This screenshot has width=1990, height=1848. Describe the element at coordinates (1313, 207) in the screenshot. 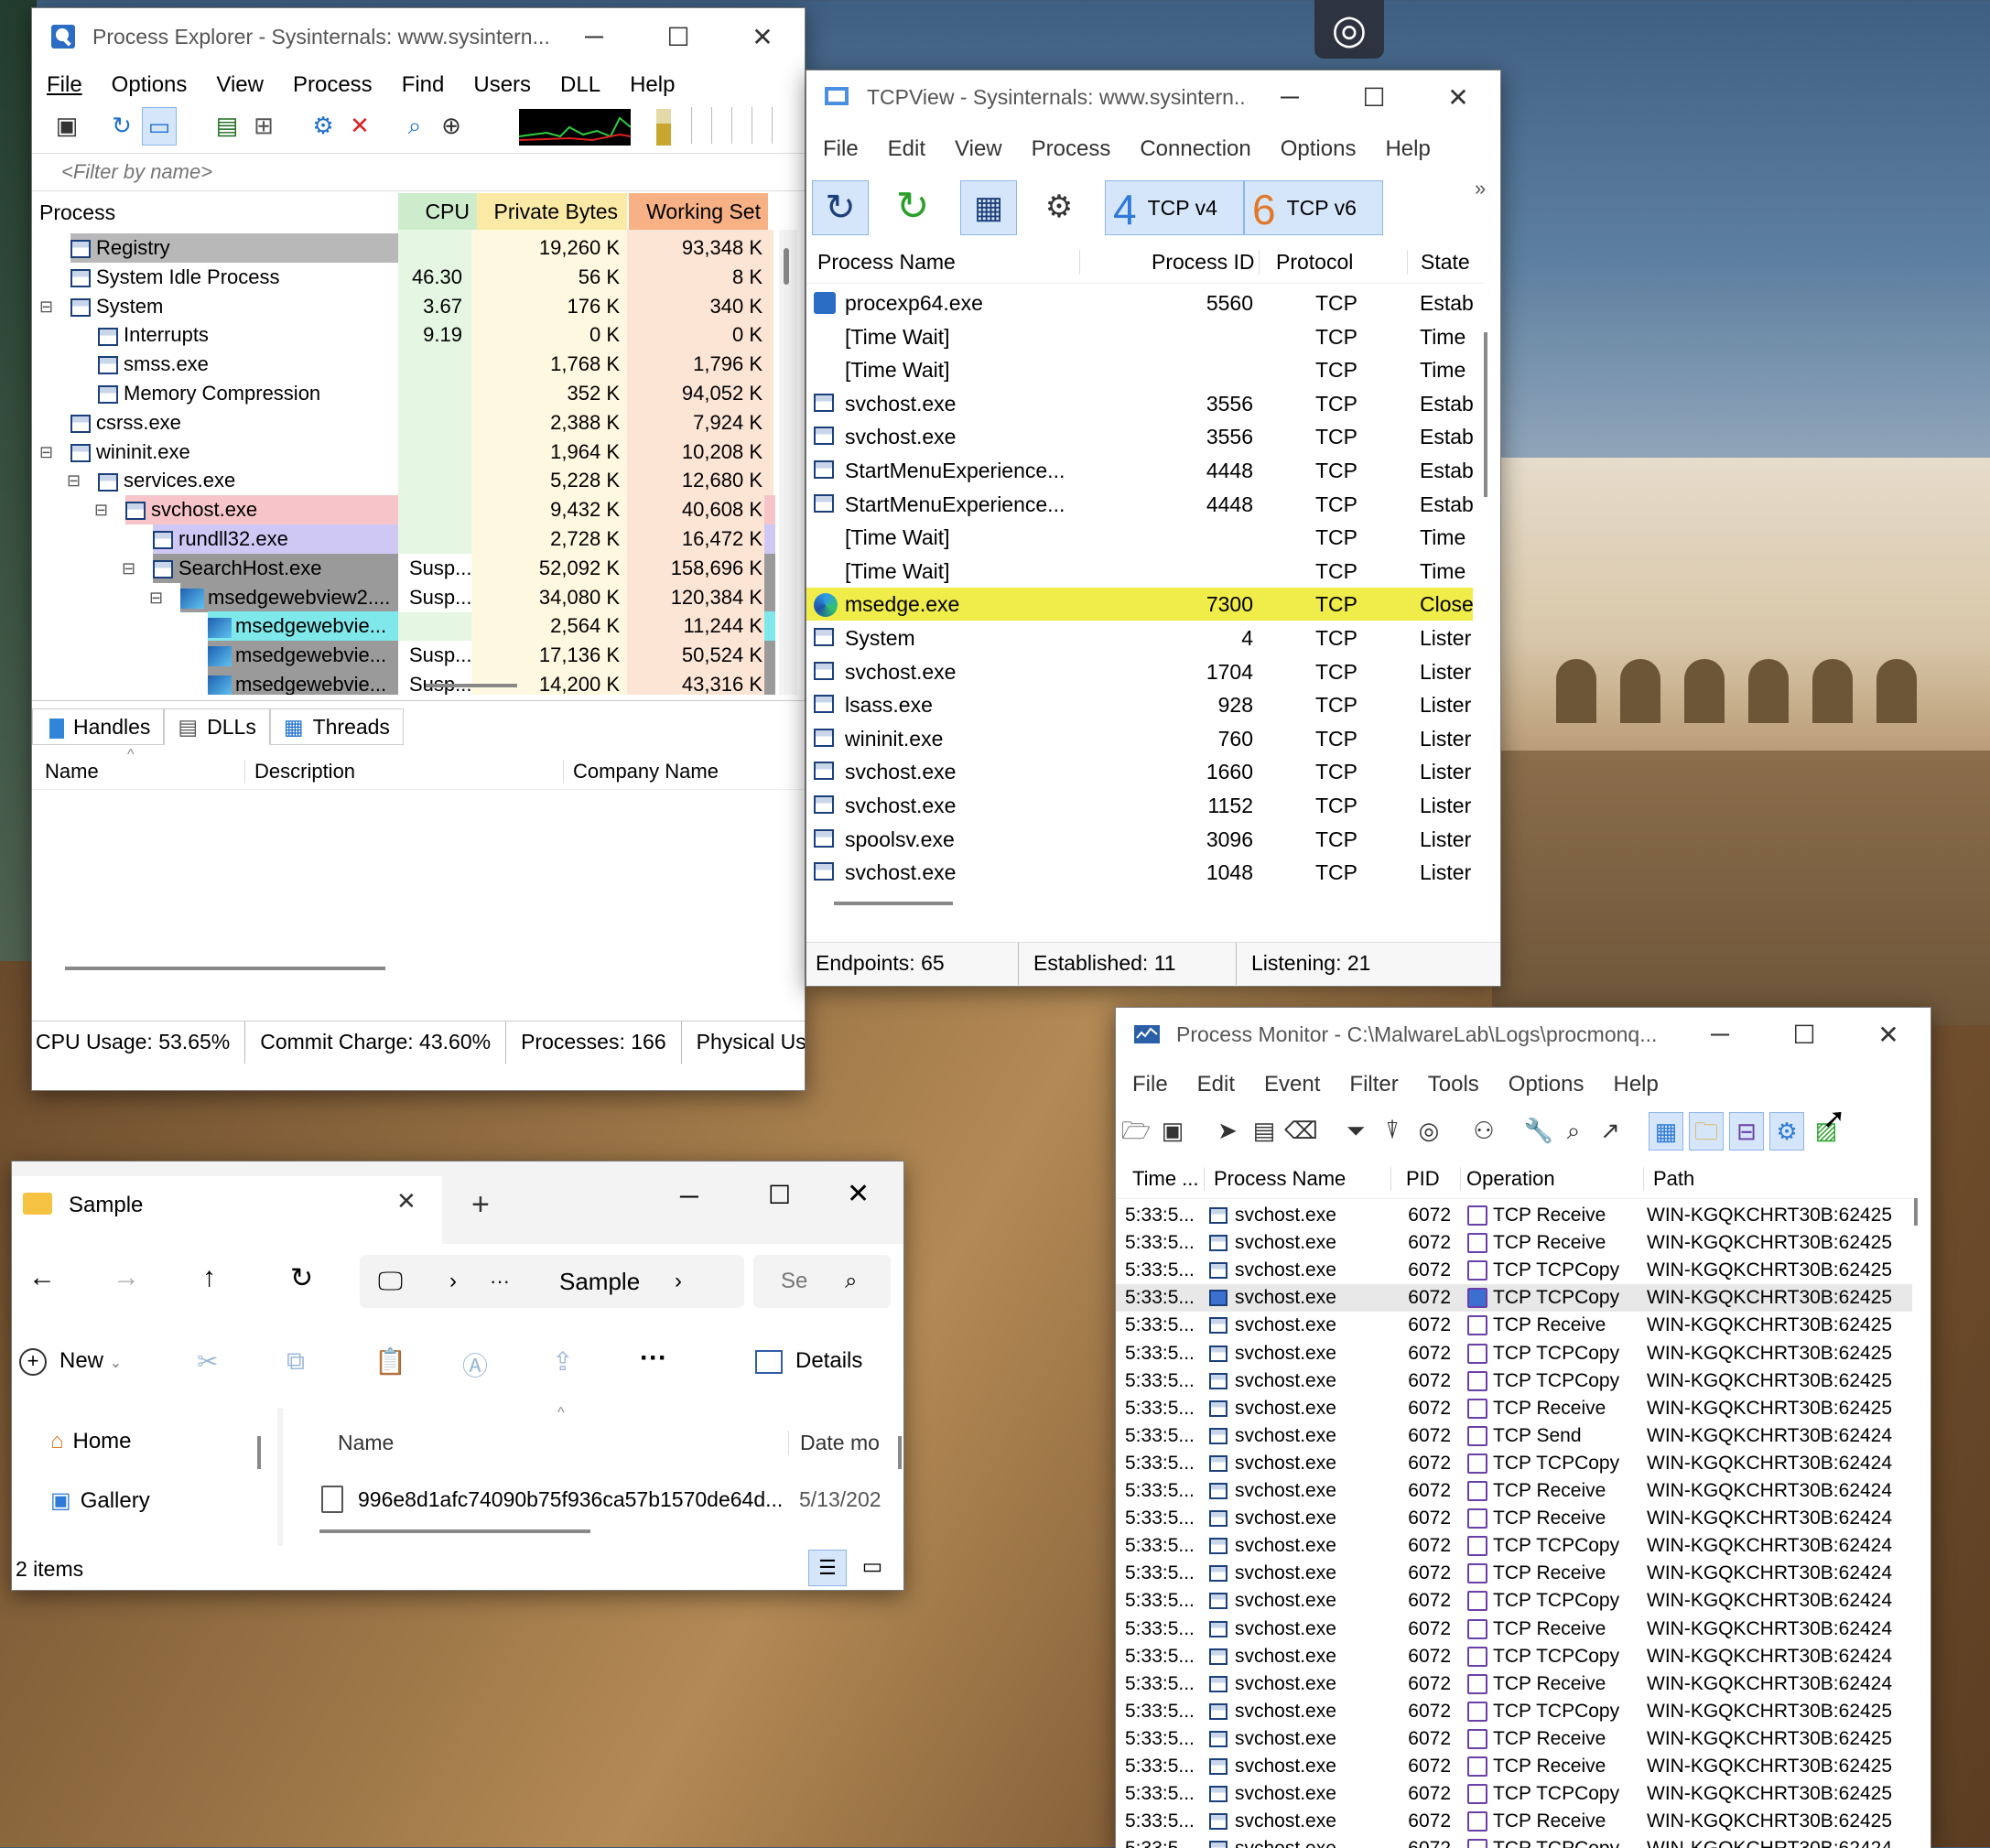

I see `tcp-v6-button: 6 TCP v6` at that location.